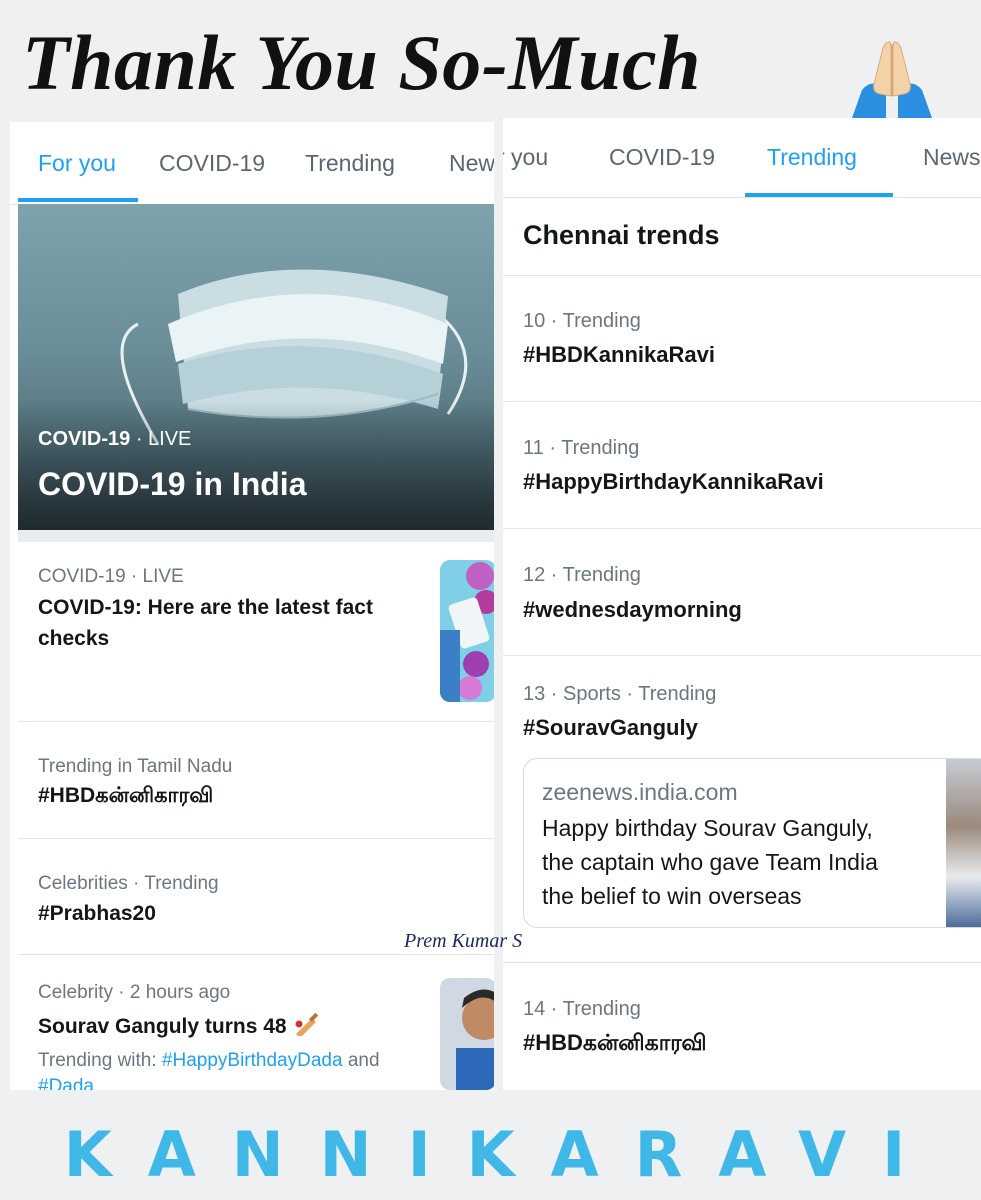 The height and width of the screenshot is (1200, 981). I want to click on tab-news: New, so click(471, 163).